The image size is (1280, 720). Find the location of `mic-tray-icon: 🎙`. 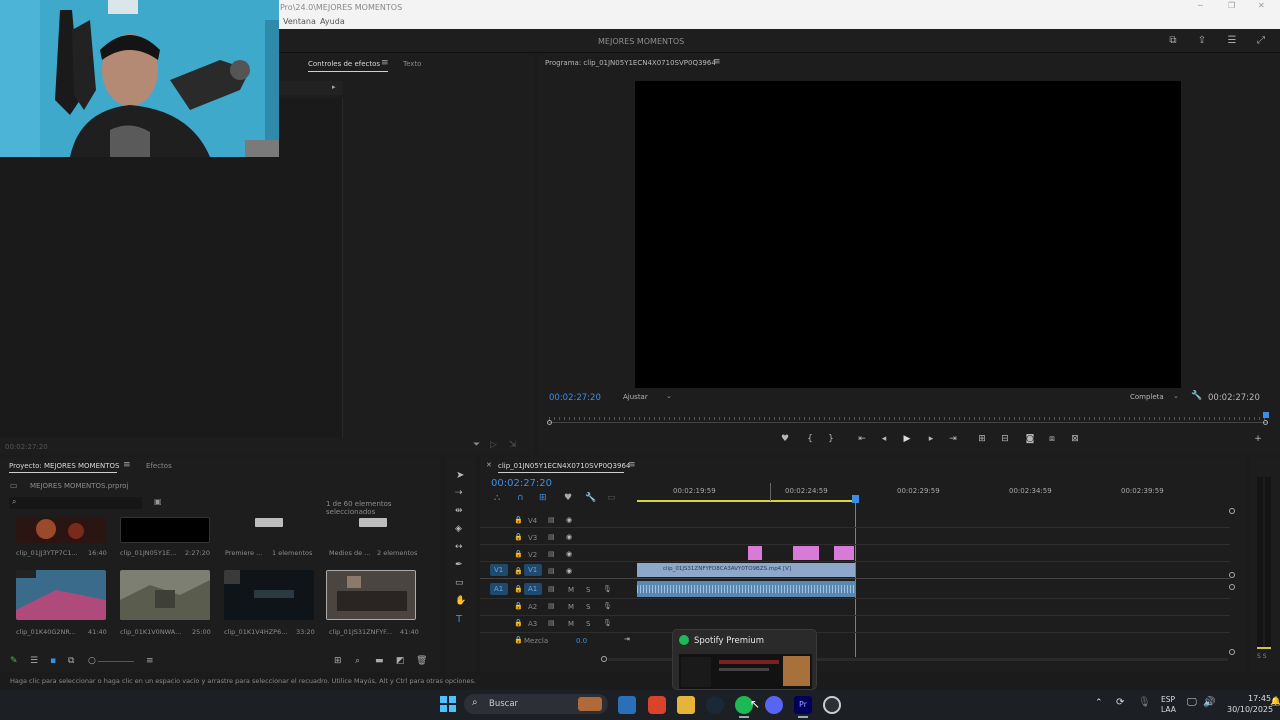

mic-tray-icon: 🎙 is located at coordinates (1144, 702).